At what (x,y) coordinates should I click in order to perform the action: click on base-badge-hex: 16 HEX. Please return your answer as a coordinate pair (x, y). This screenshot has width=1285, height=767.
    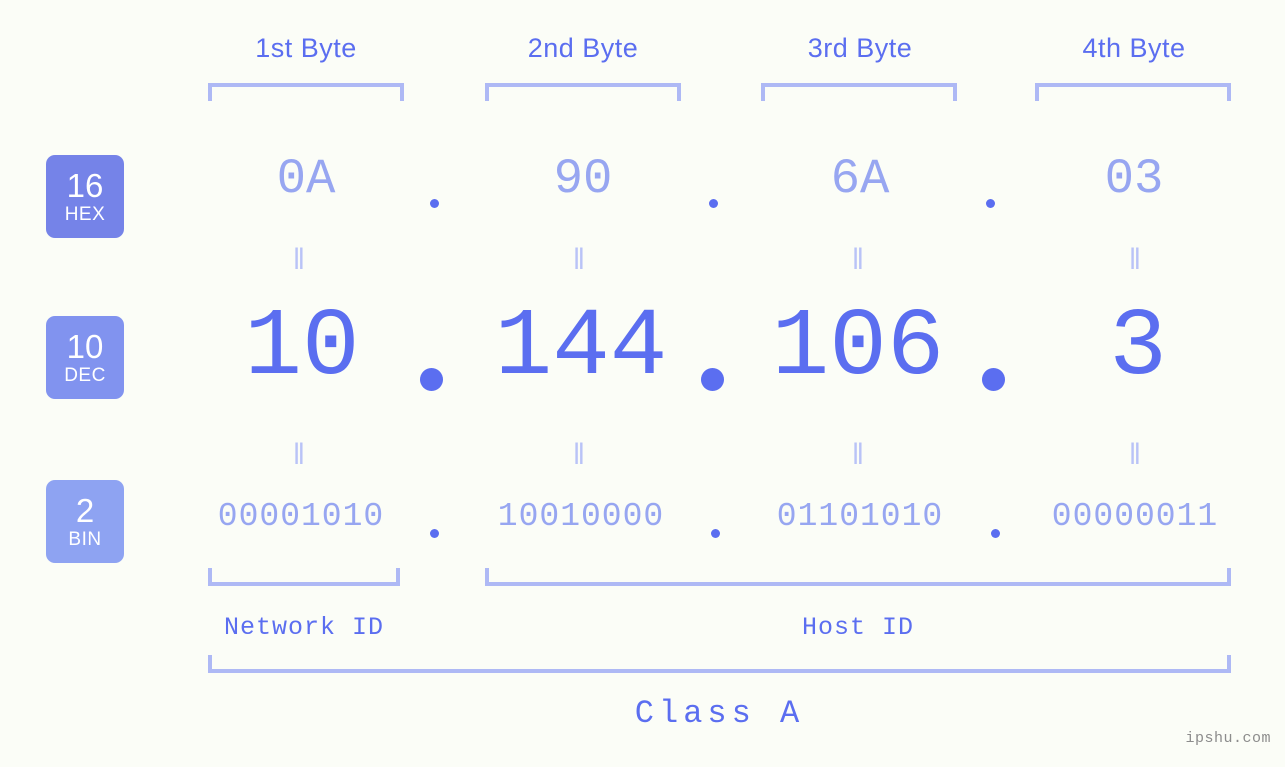
    Looking at the image, I should click on (85, 196).